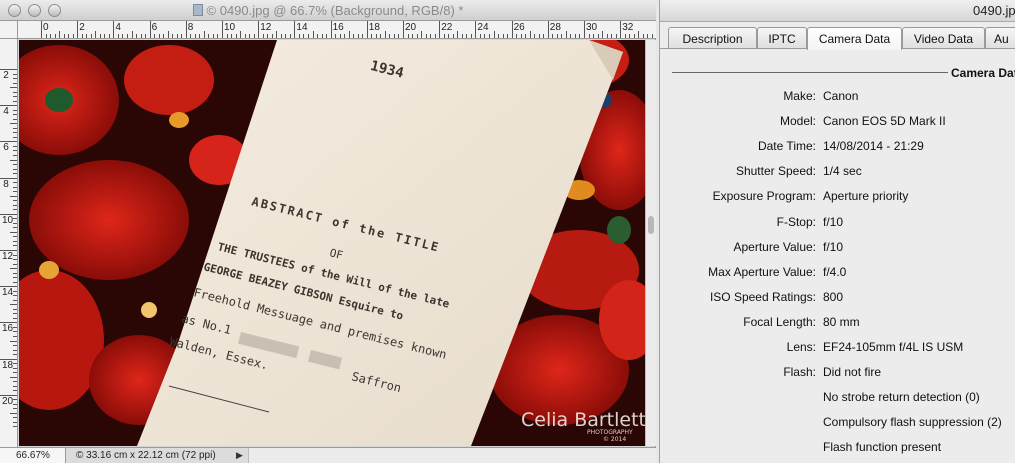  Describe the element at coordinates (6, 112) in the screenshot. I see `ruler-label: 4` at that location.